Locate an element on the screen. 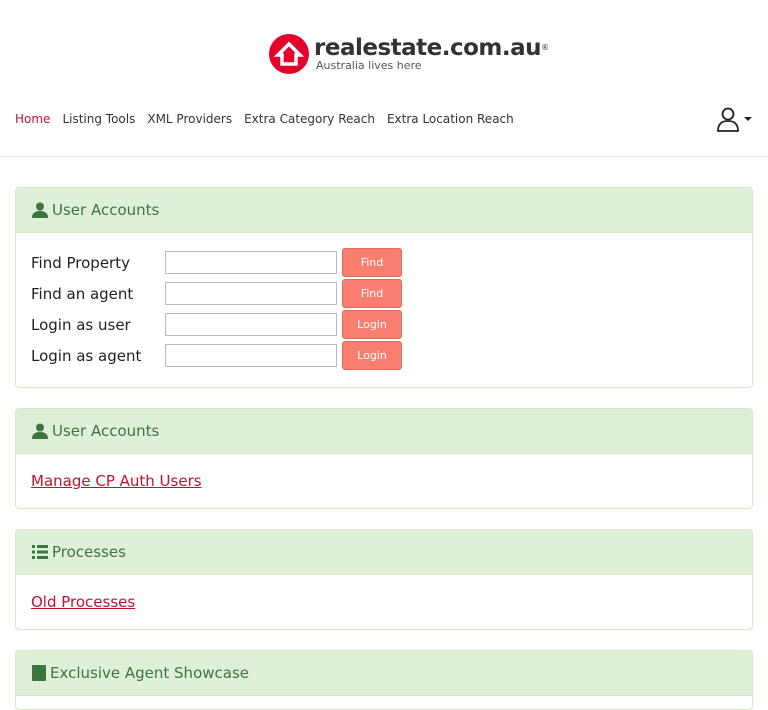 This screenshot has height=710, width=768. find-property-row: Find Property Find is located at coordinates (384, 263).